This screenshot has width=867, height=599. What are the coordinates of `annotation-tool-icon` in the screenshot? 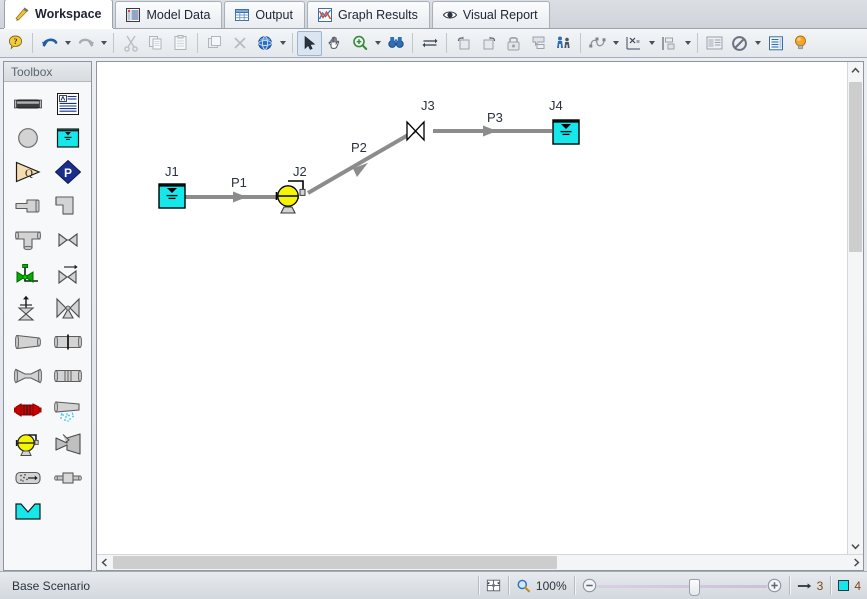 It's located at (68, 104).